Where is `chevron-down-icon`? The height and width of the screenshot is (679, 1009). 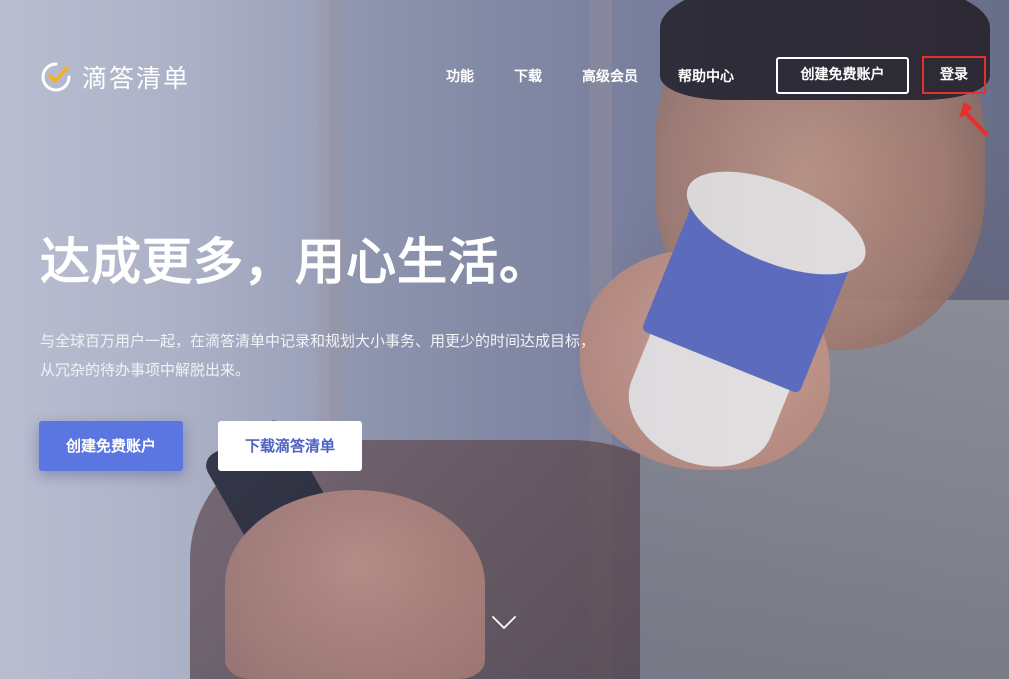
chevron-down-icon is located at coordinates (504, 623).